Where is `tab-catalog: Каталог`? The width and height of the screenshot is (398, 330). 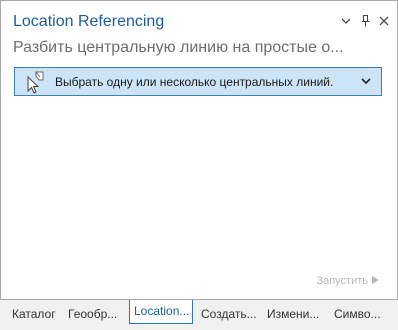 tab-catalog: Каталог is located at coordinates (34, 314).